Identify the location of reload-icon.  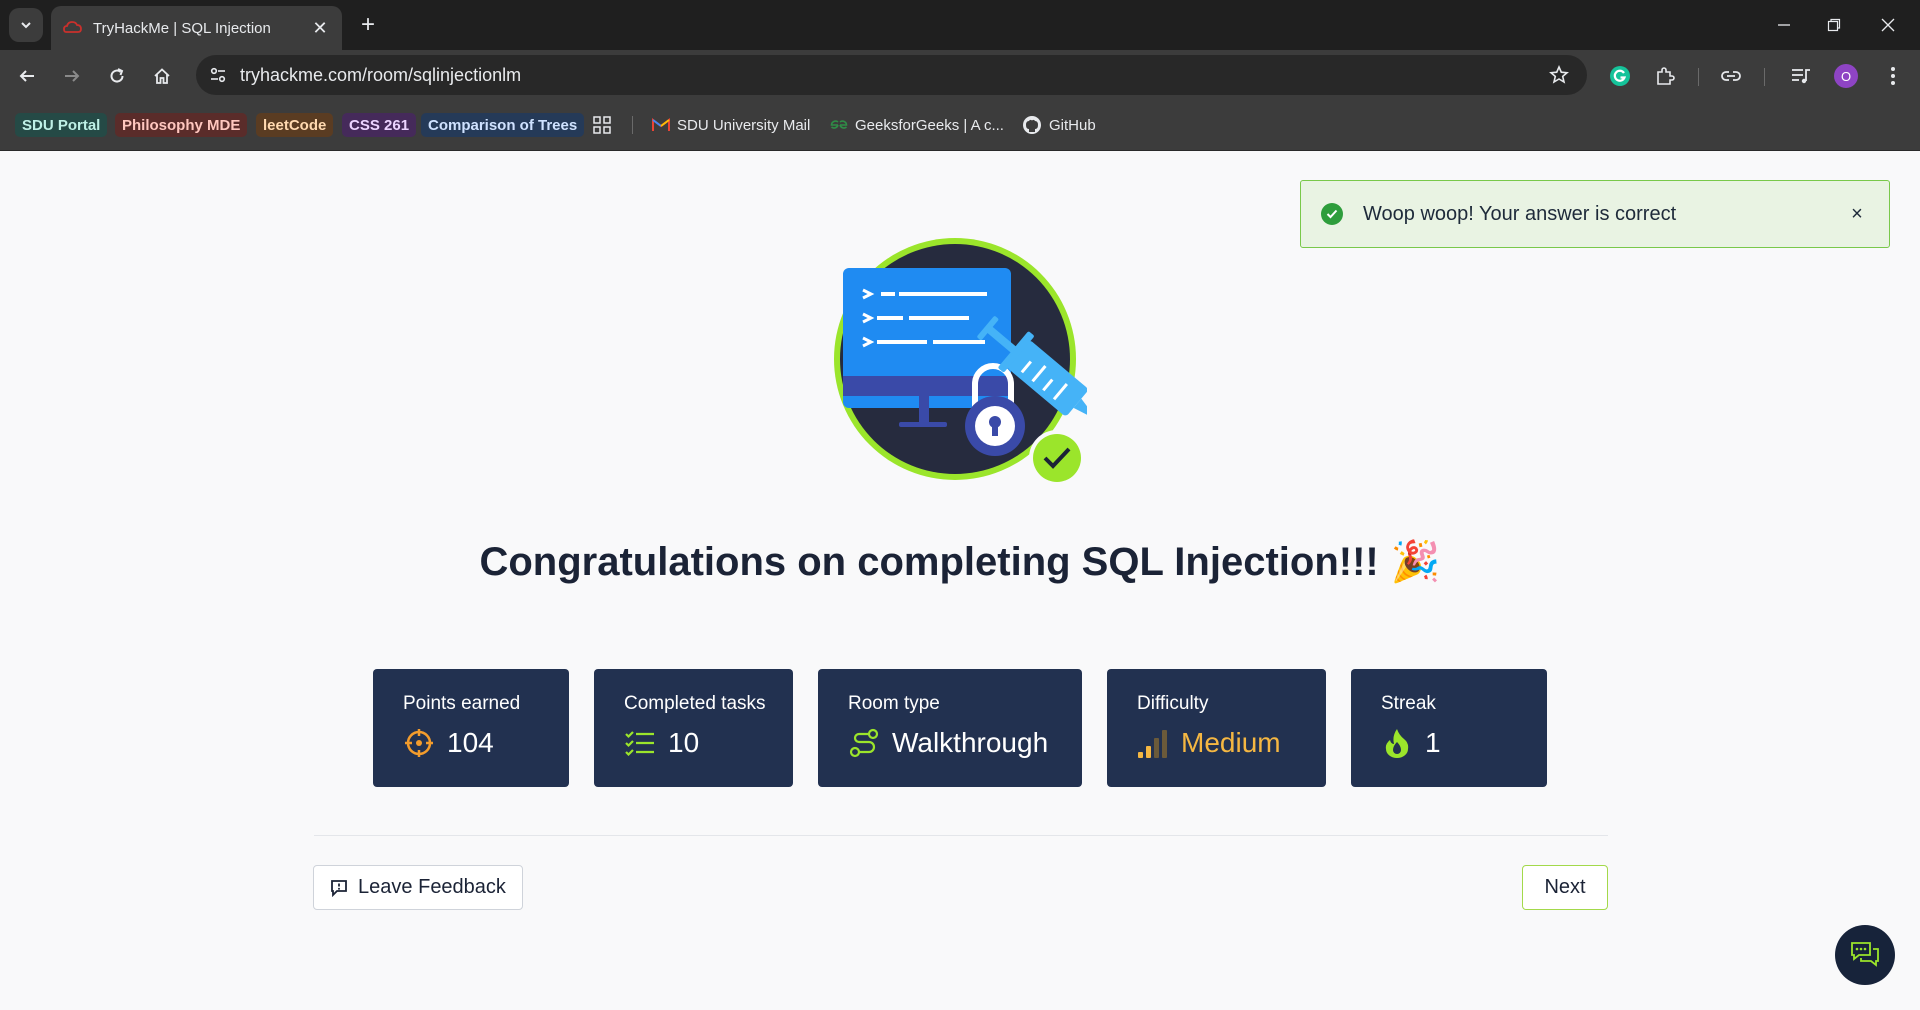
(117, 75).